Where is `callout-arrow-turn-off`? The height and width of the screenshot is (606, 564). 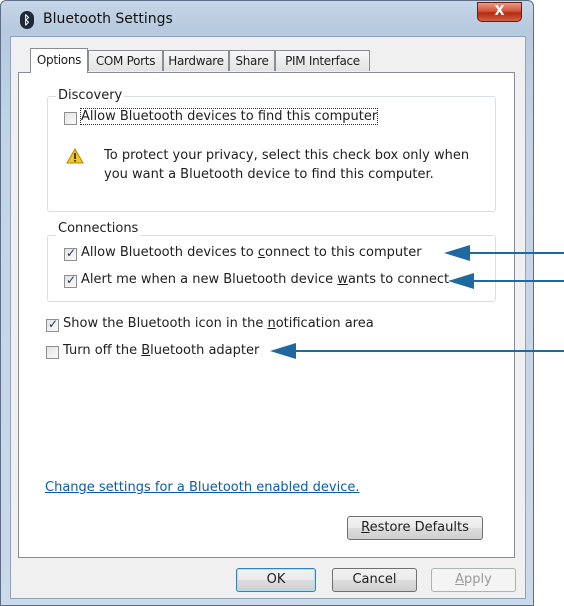 callout-arrow-turn-off is located at coordinates (417, 351).